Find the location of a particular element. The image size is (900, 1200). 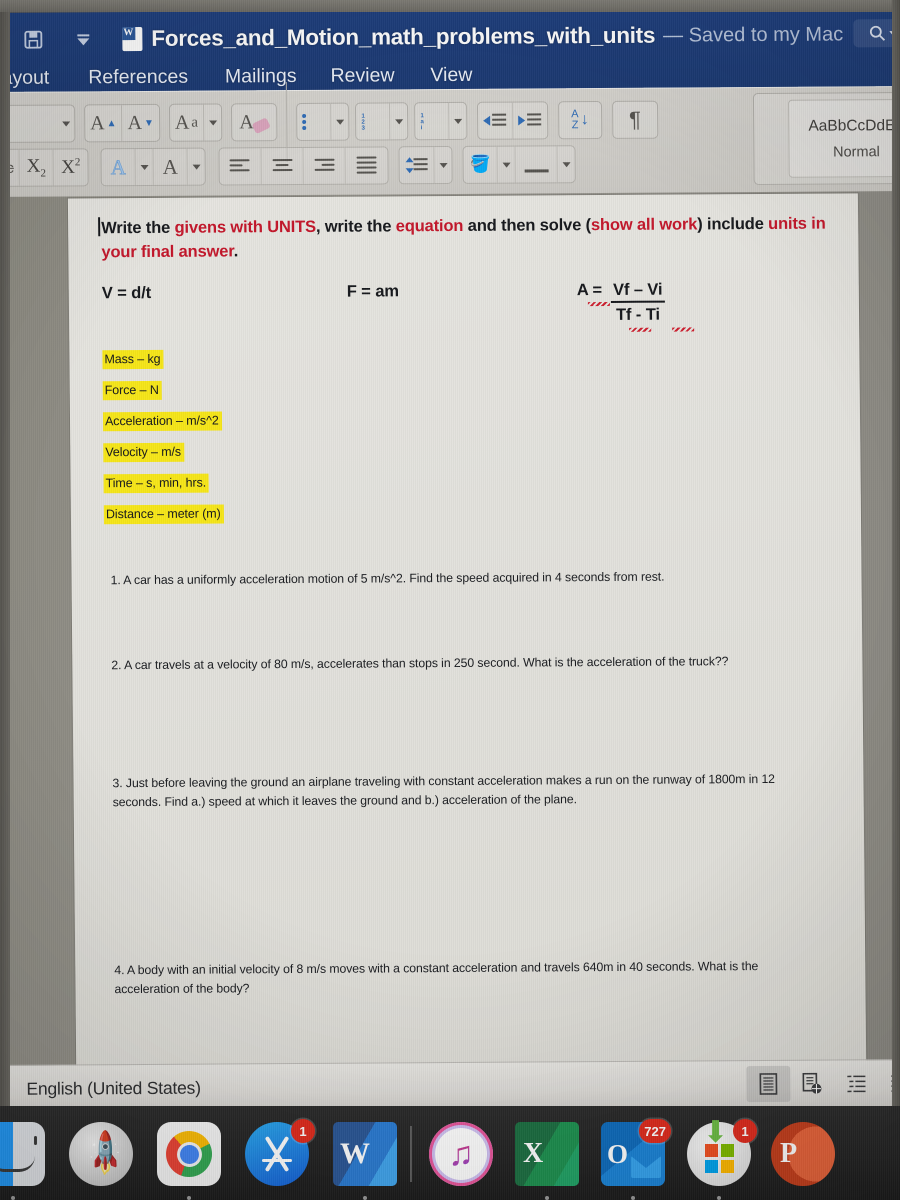

decrease-indent-button is located at coordinates (495, 120).